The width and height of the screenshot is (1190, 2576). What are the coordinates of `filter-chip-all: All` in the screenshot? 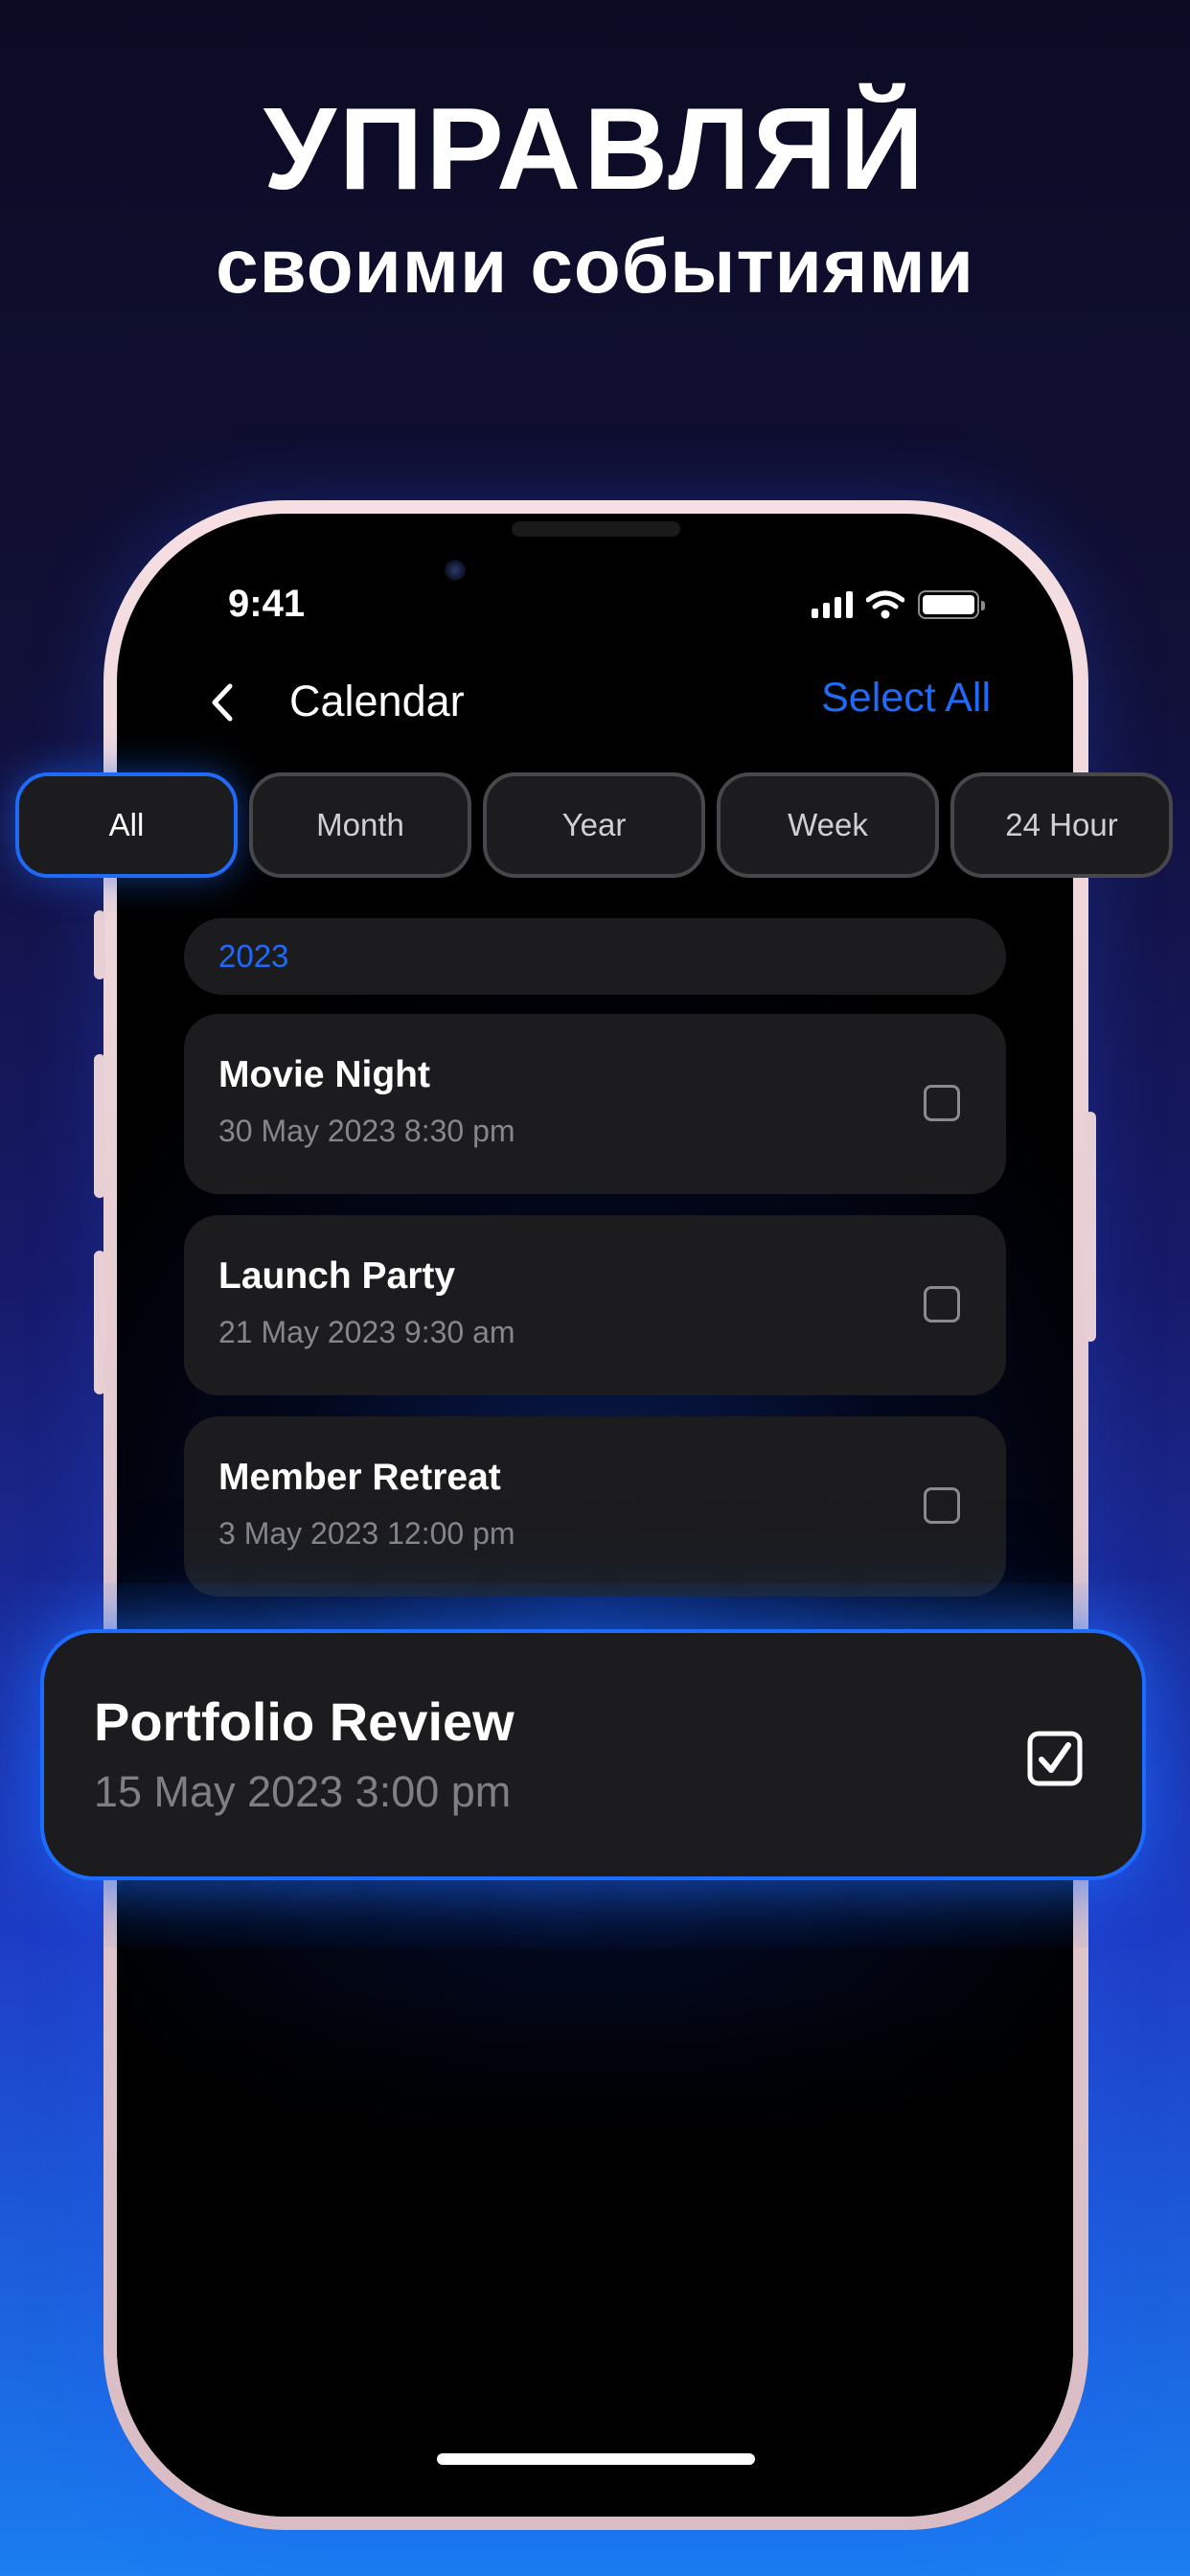 It's located at (127, 825).